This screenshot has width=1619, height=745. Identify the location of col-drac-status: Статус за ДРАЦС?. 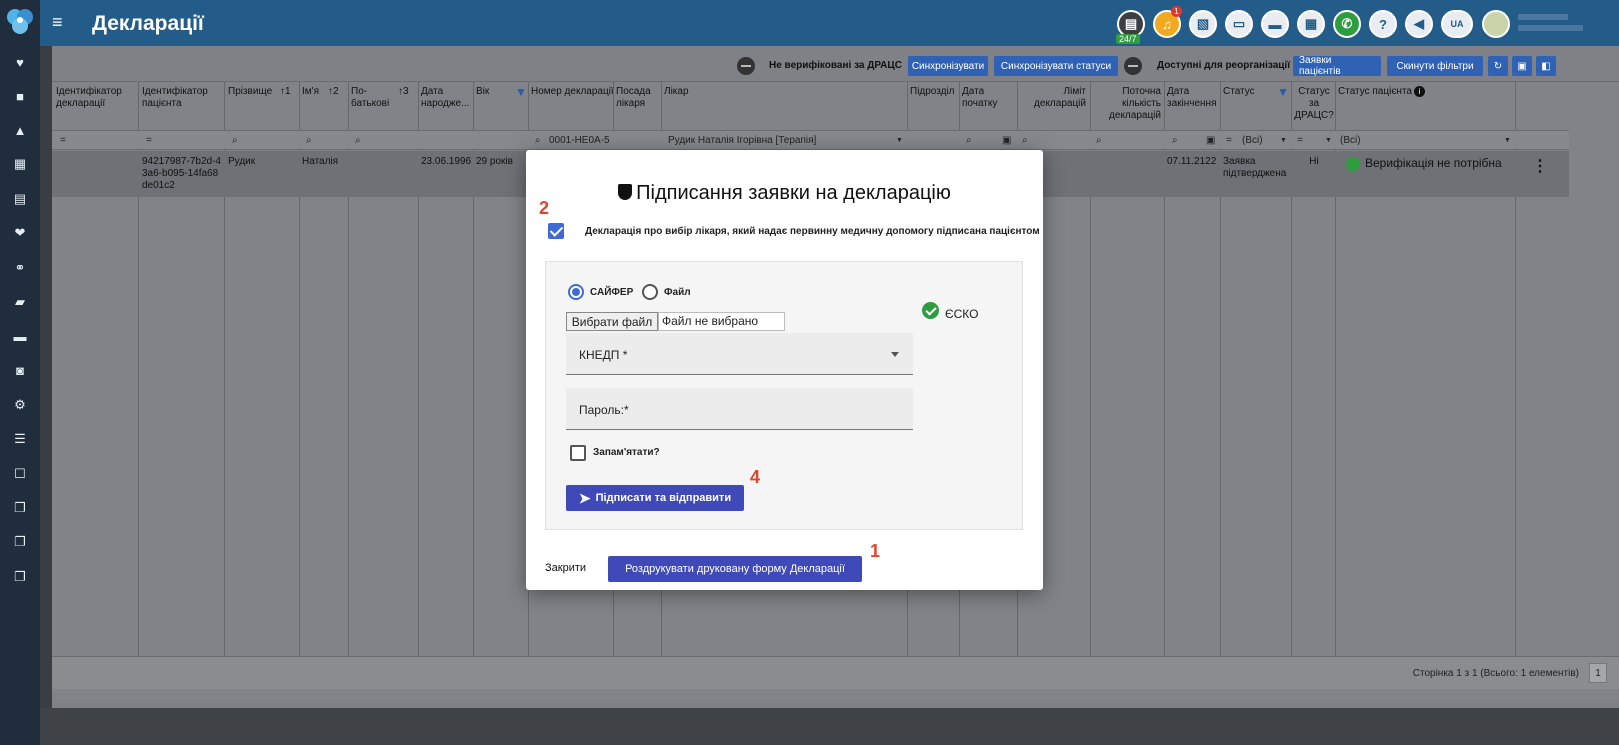
(1314, 104).